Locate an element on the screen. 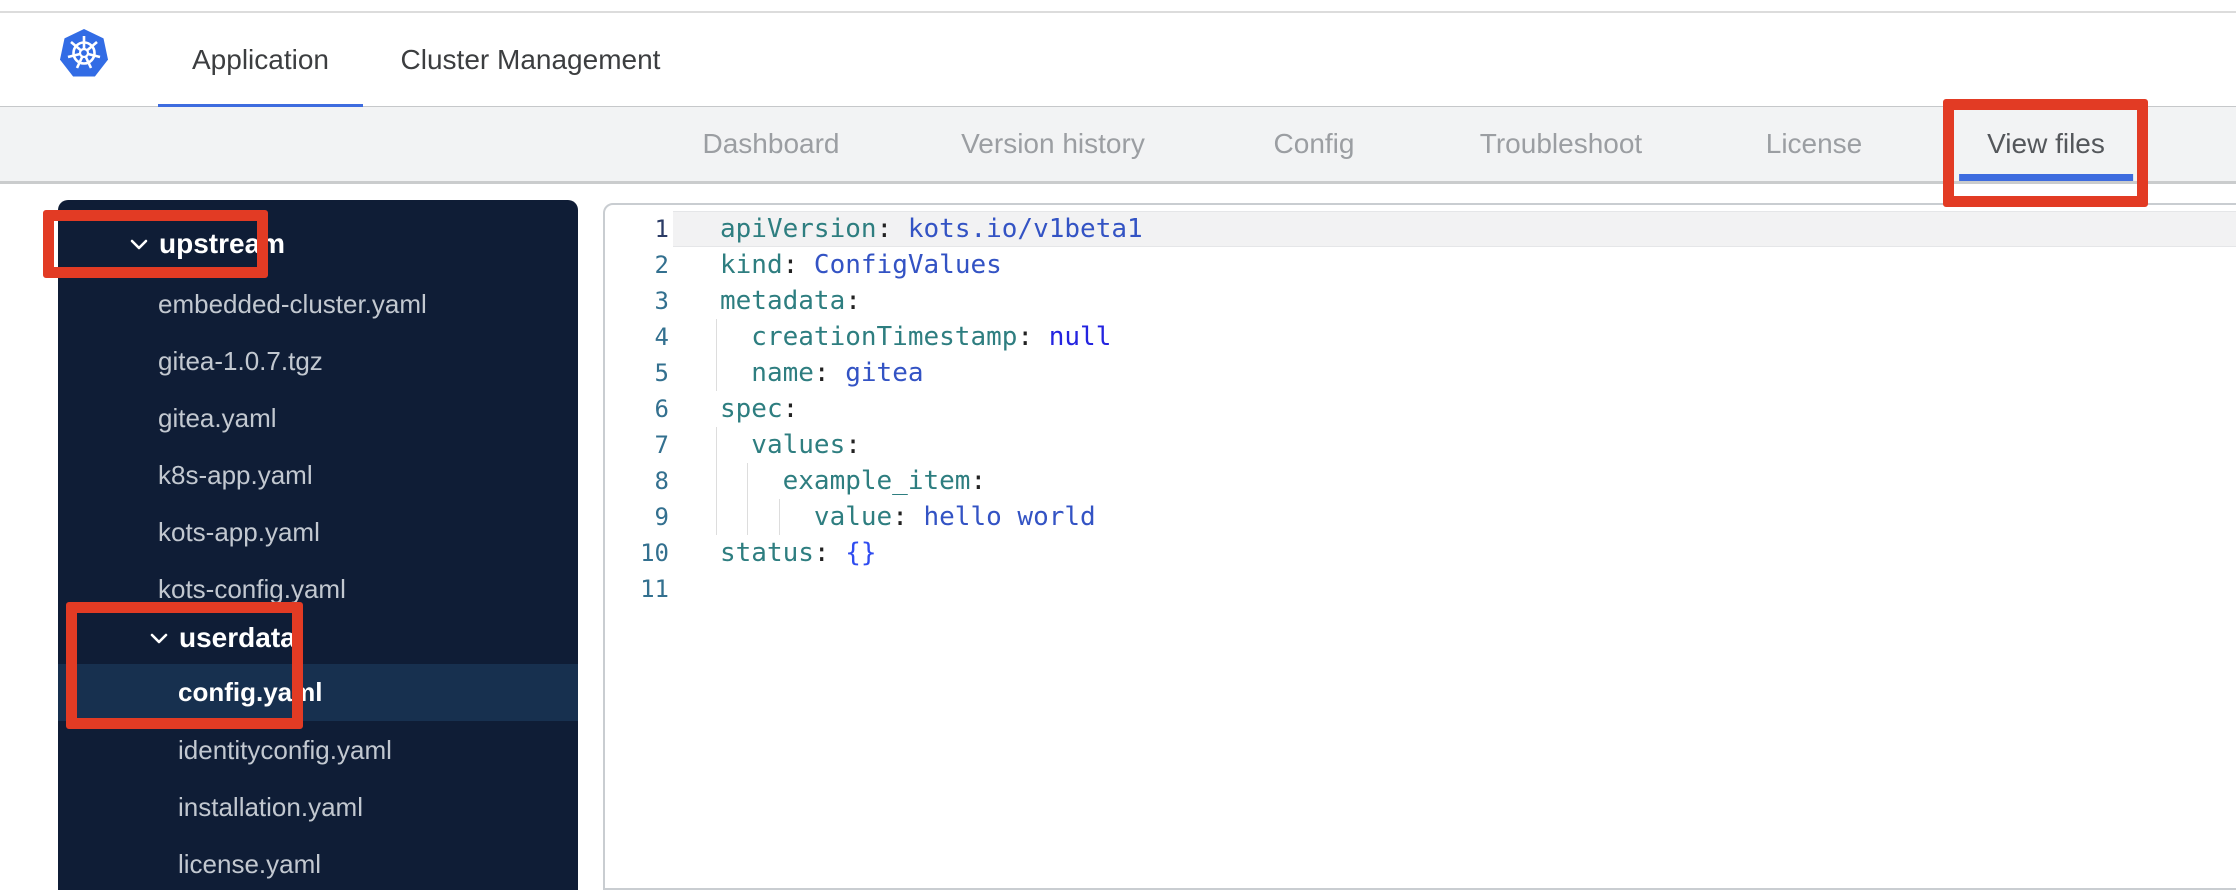 The image size is (2236, 893). code-text: creationTimestamp: null is located at coordinates (916, 337).